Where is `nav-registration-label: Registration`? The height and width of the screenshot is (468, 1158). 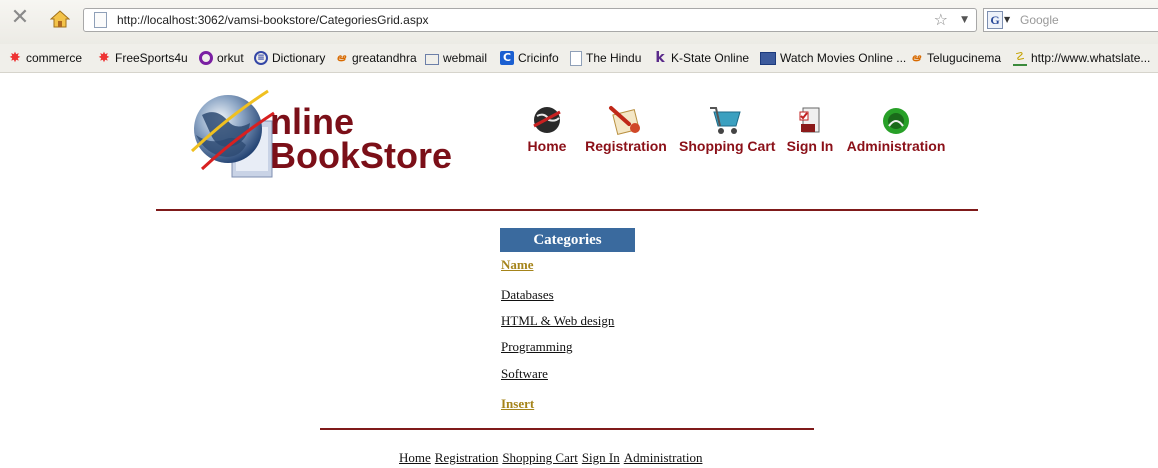
nav-registration-label: Registration is located at coordinates (626, 146).